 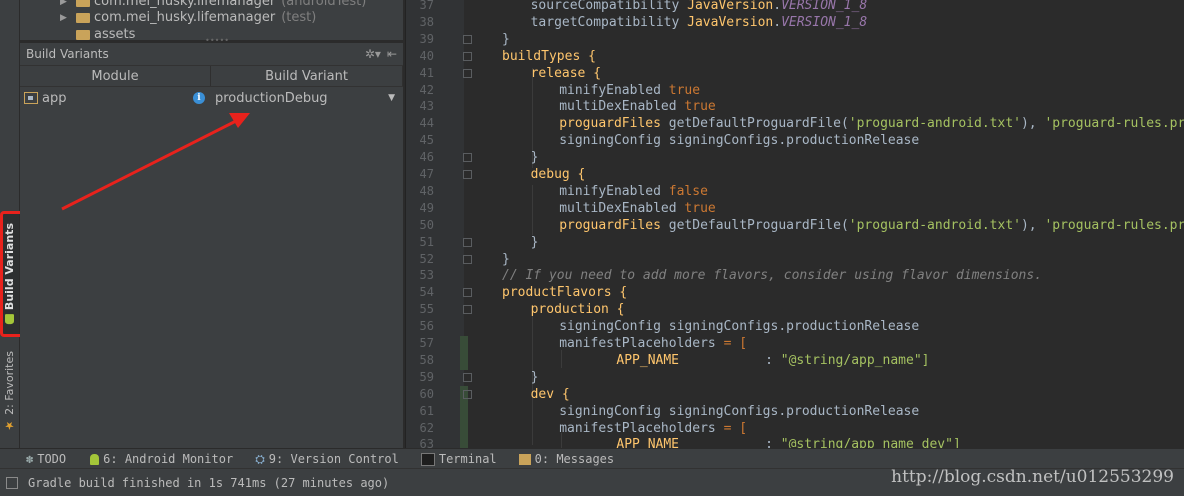 What do you see at coordinates (795, 343) in the screenshot?
I see `code-line: 57 manifestPlaceholders = [` at bounding box center [795, 343].